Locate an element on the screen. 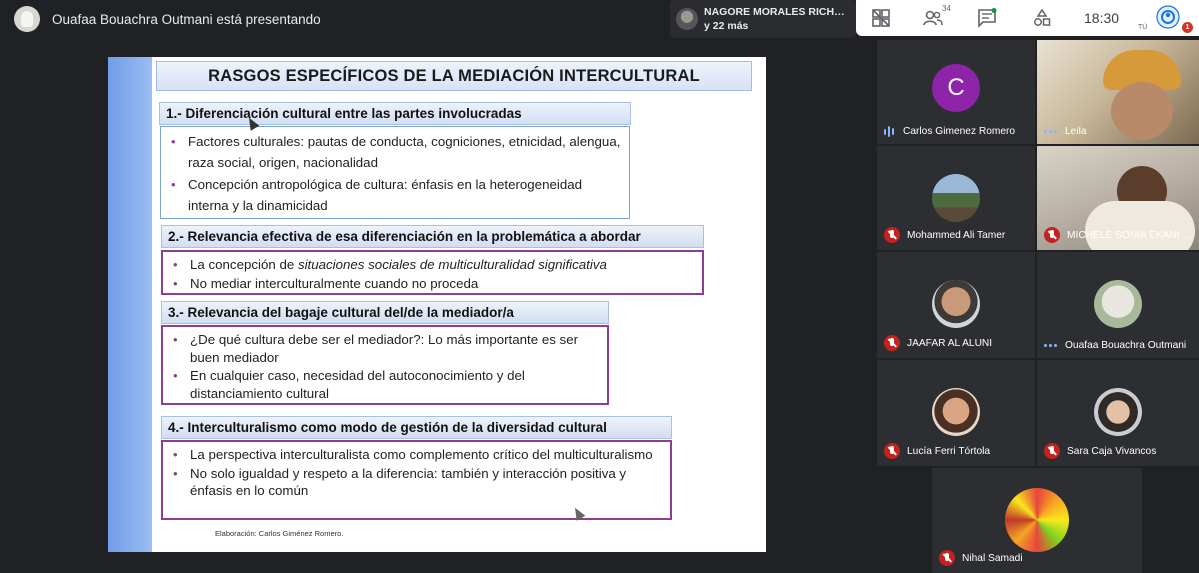 This screenshot has width=1199, height=573. people-icon is located at coordinates (933, 18).